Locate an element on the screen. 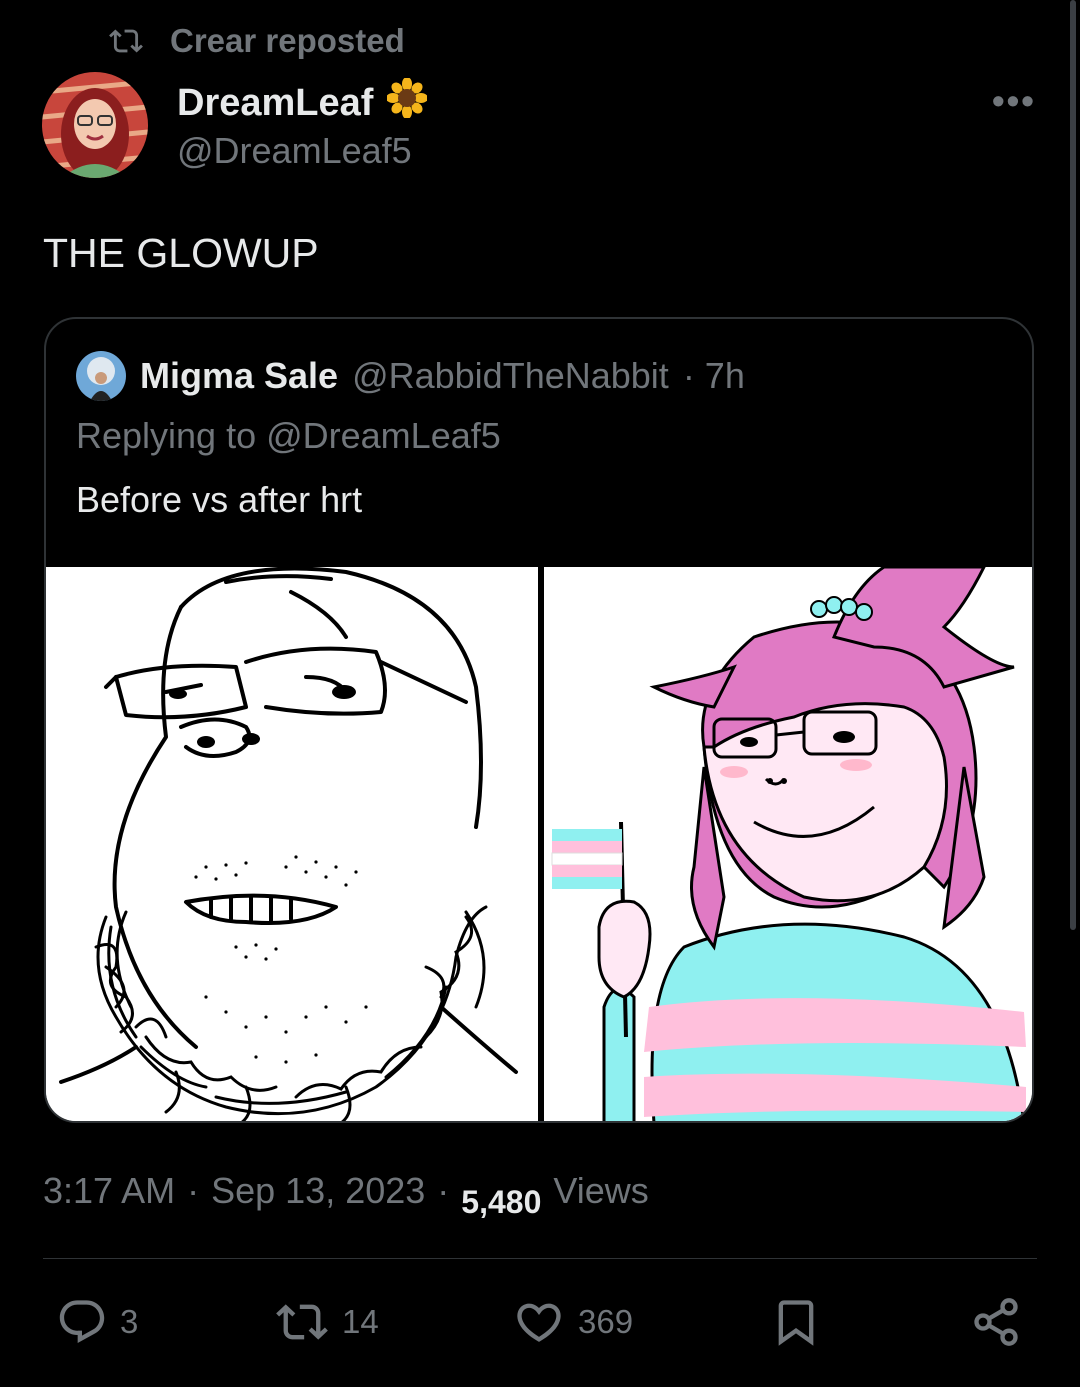 Image resolution: width=1080 pixels, height=1387 pixels. tweet-meta: 3:17 AM · Sep 13, 2023 · 5,480 Views is located at coordinates (346, 1195).